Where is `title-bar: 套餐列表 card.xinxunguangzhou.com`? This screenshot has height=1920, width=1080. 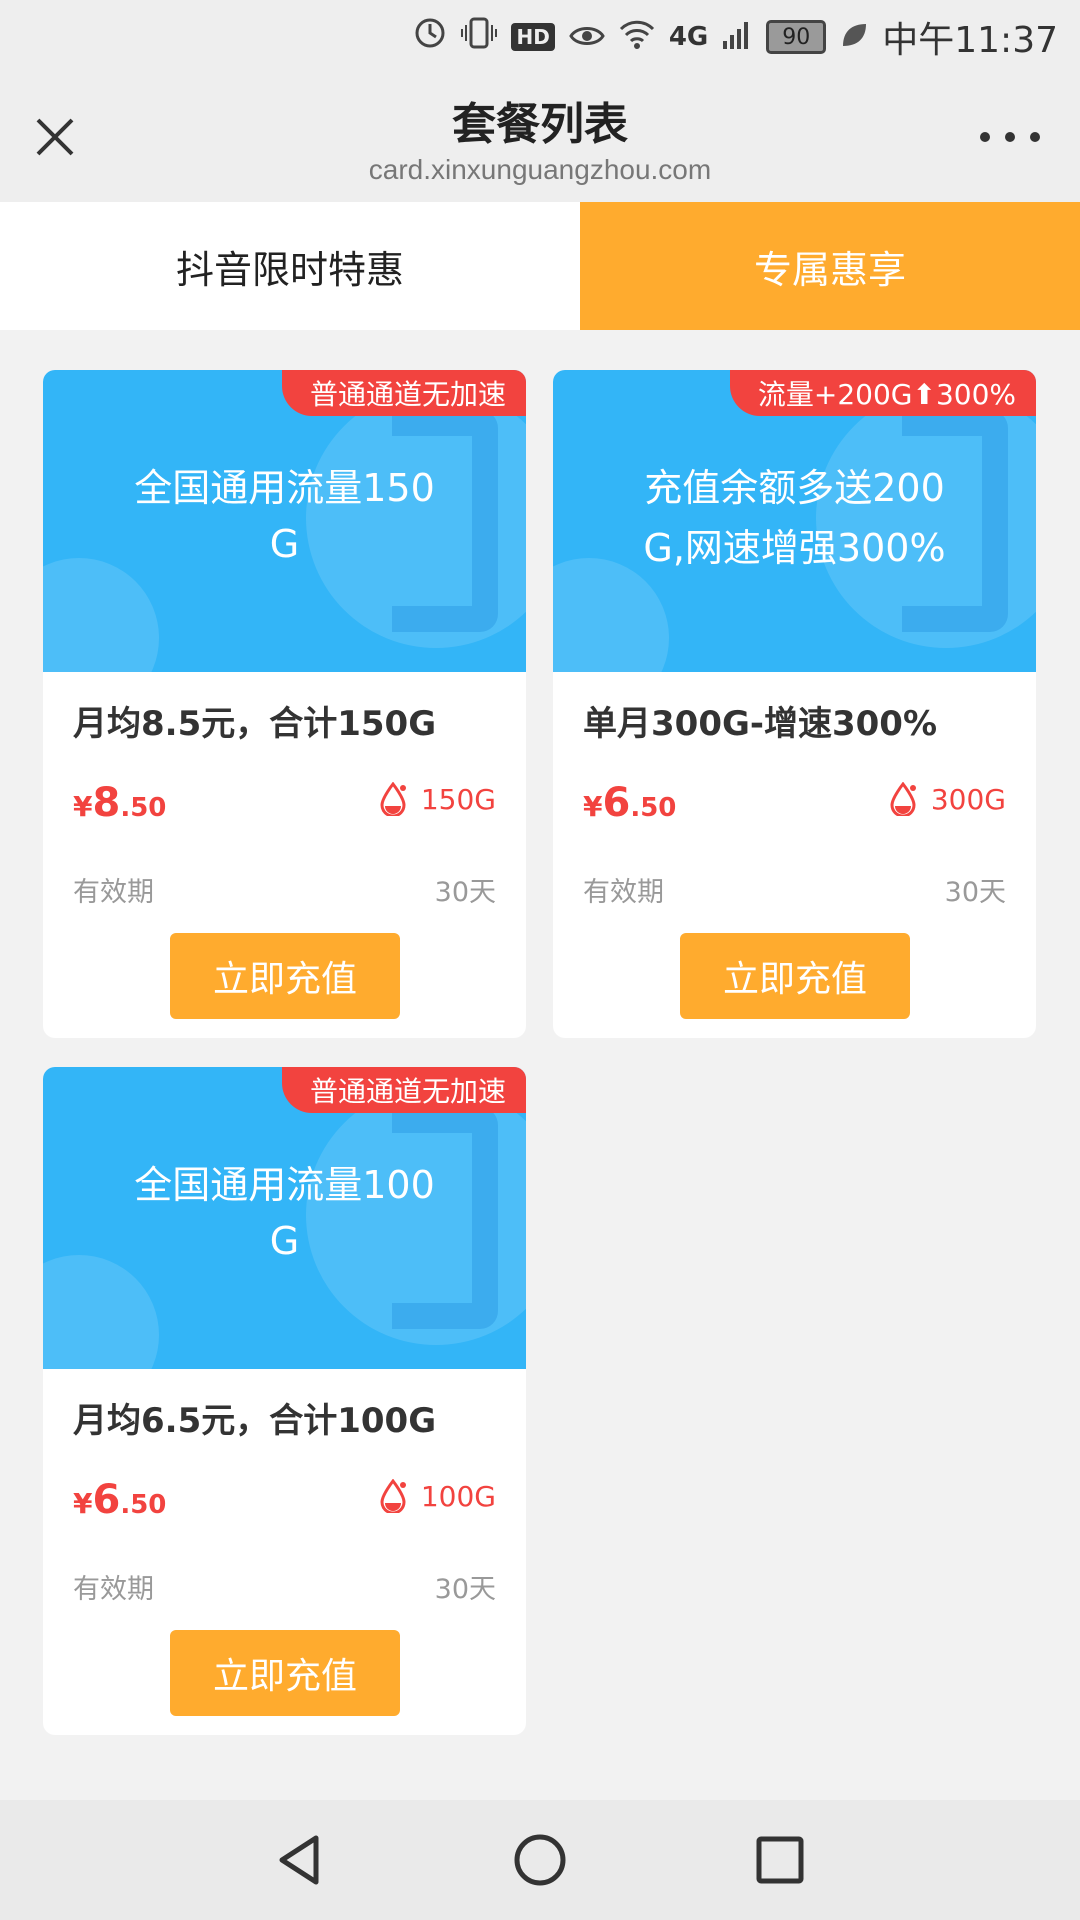 title-bar: 套餐列表 card.xinxunguangzhou.com is located at coordinates (540, 138).